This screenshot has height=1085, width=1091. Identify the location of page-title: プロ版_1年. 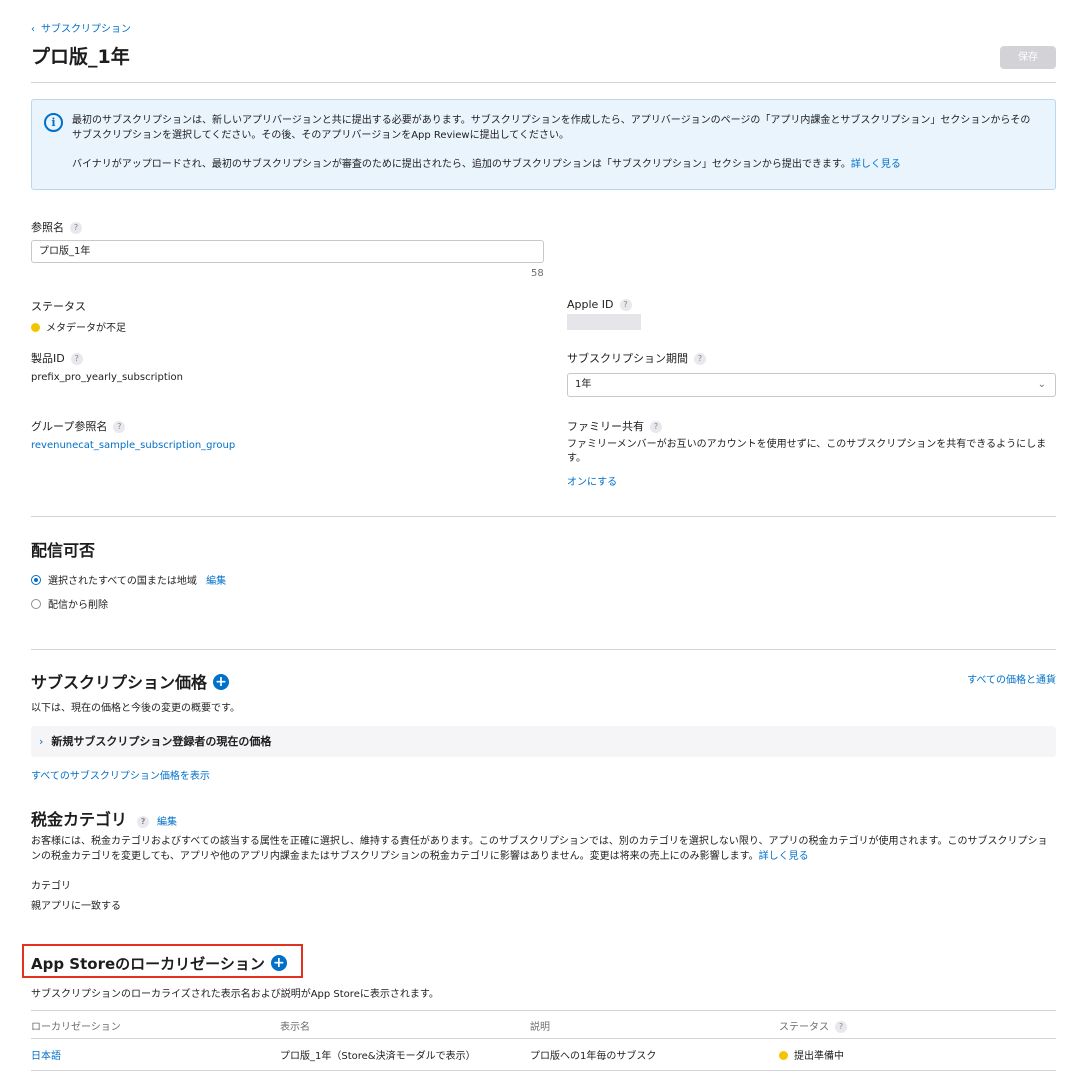
(80, 57).